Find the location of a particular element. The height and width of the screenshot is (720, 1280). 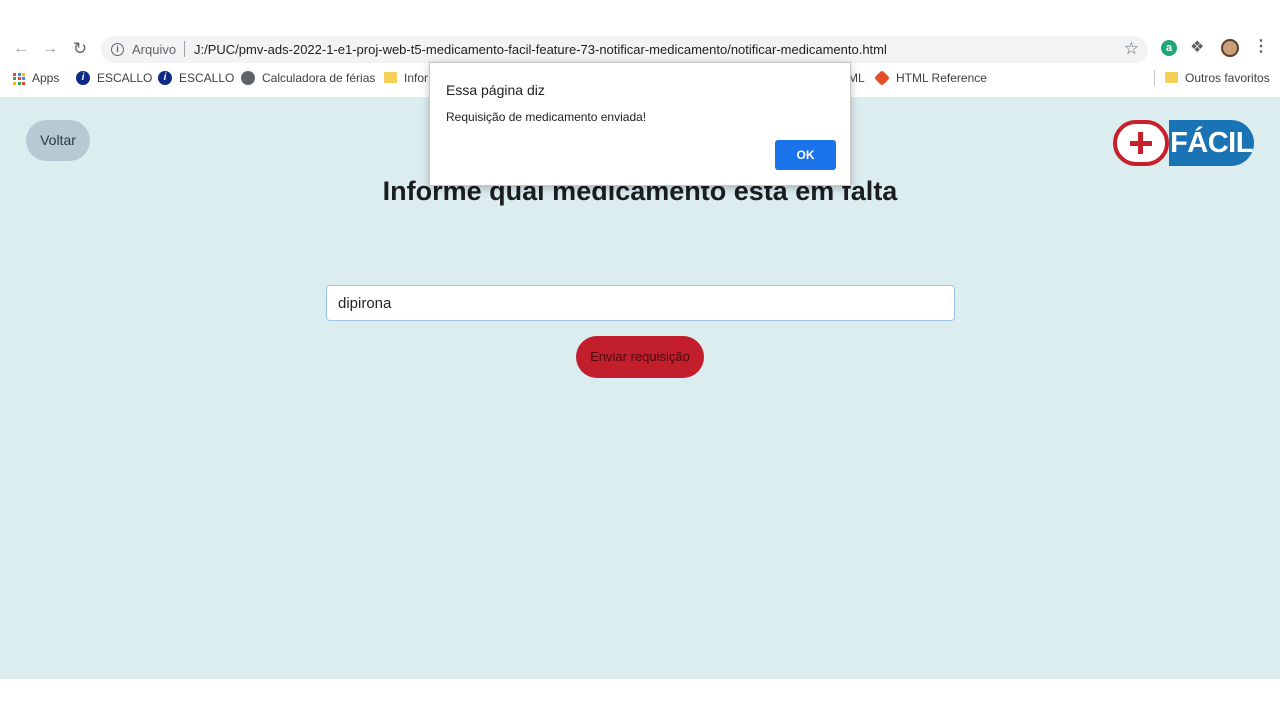

bookmark-label: Calculadora de férias is located at coordinates (319, 78).